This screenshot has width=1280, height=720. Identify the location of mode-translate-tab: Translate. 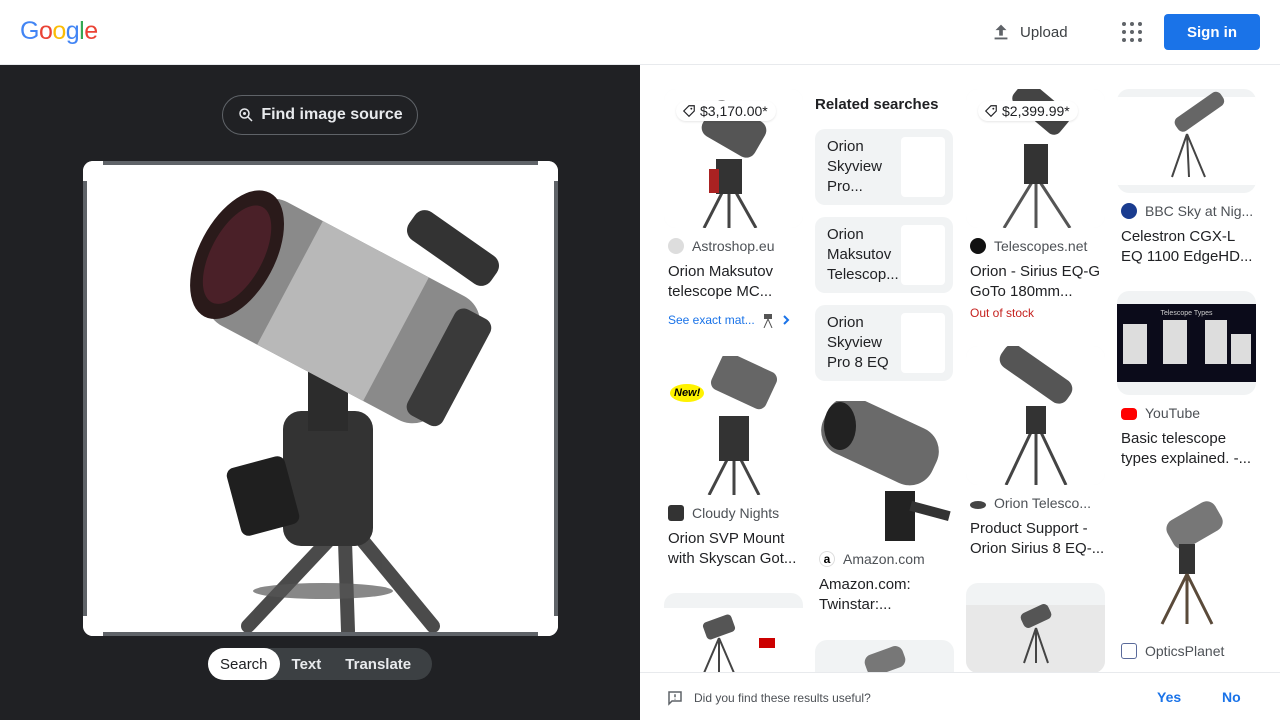
(378, 664).